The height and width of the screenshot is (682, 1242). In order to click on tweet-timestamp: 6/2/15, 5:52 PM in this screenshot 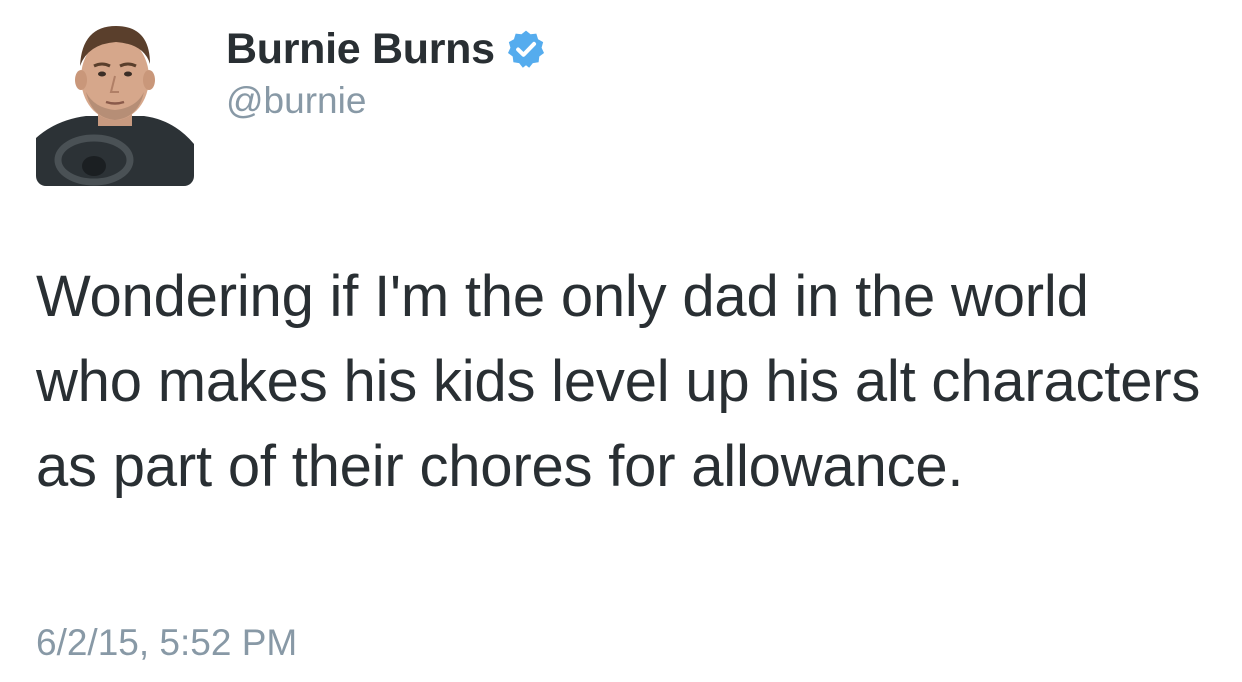, I will do `click(166, 643)`.